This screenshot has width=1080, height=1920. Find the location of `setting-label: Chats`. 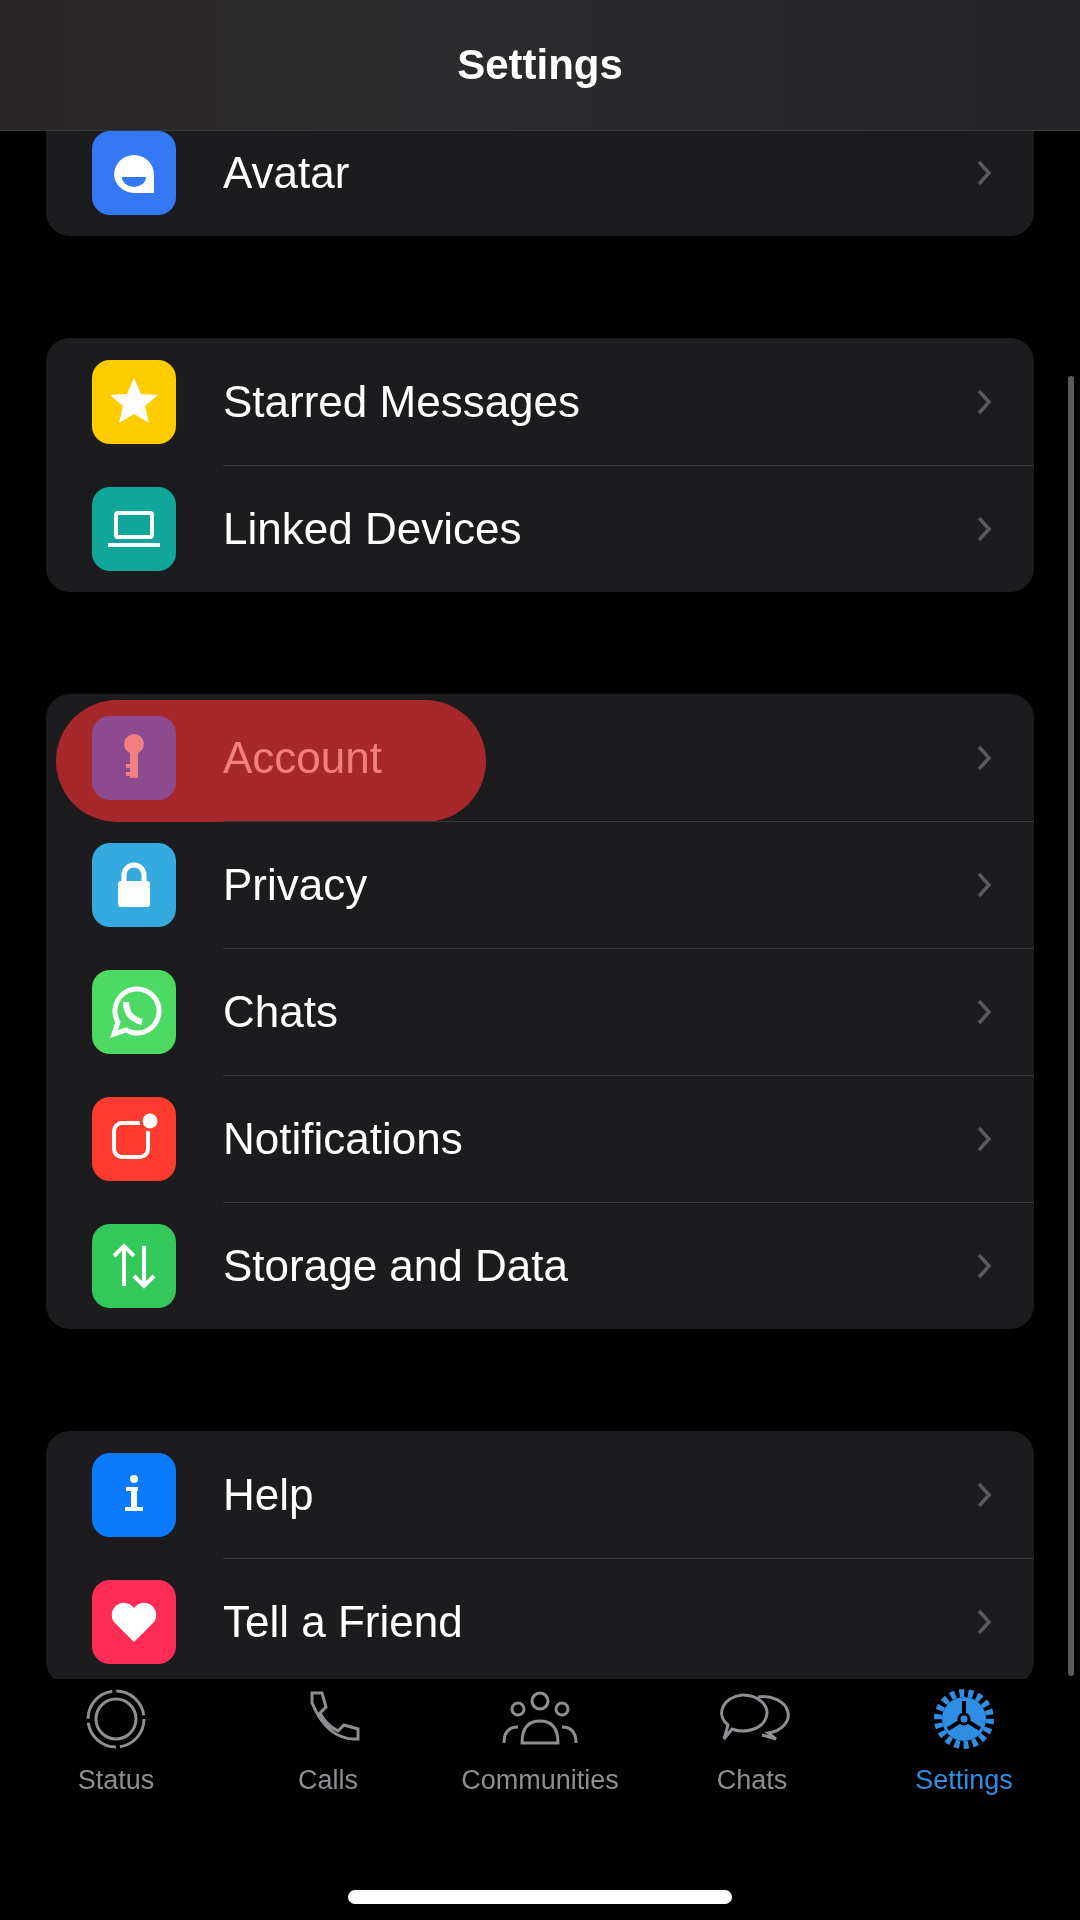

setting-label: Chats is located at coordinates (280, 1012).